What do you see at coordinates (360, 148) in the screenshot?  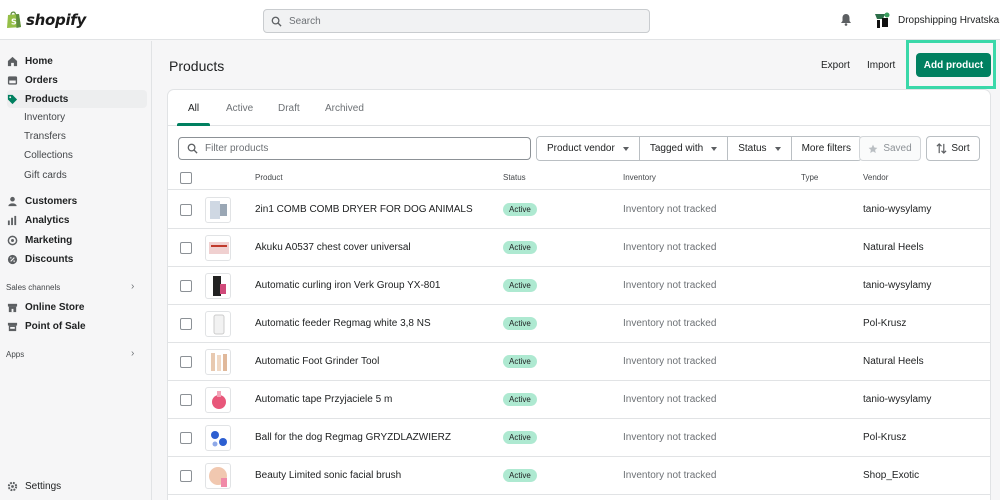 I see `filter-products-input` at bounding box center [360, 148].